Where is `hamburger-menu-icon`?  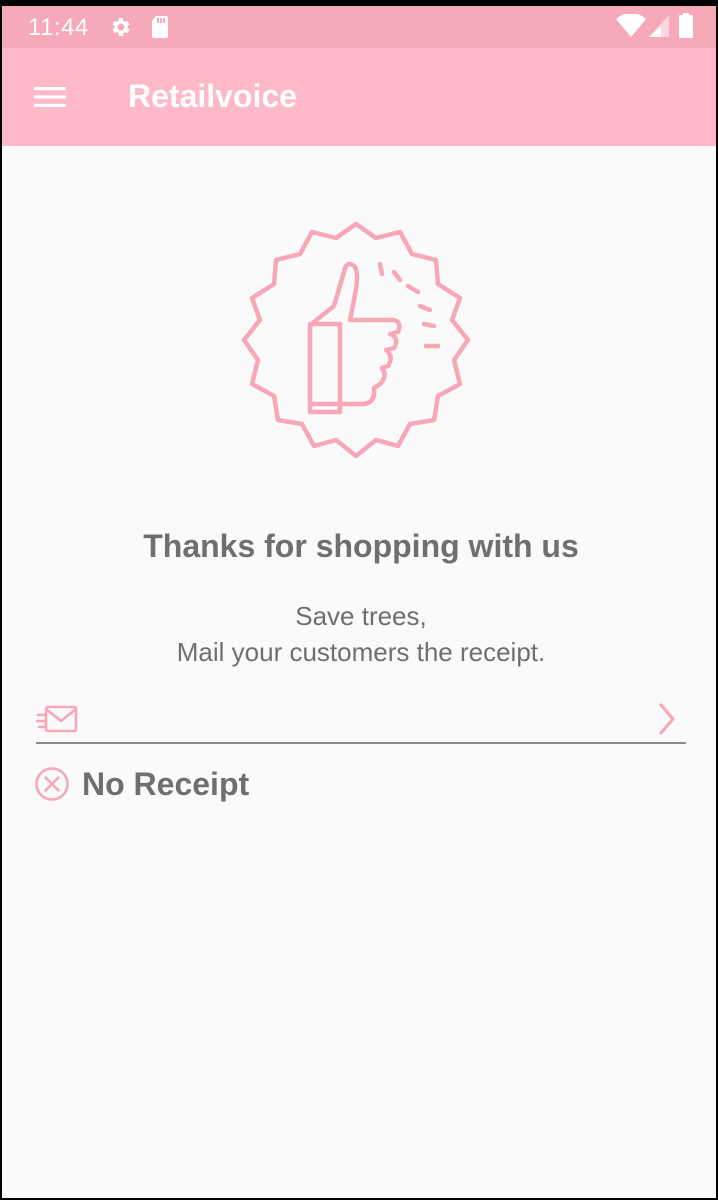 hamburger-menu-icon is located at coordinates (50, 97).